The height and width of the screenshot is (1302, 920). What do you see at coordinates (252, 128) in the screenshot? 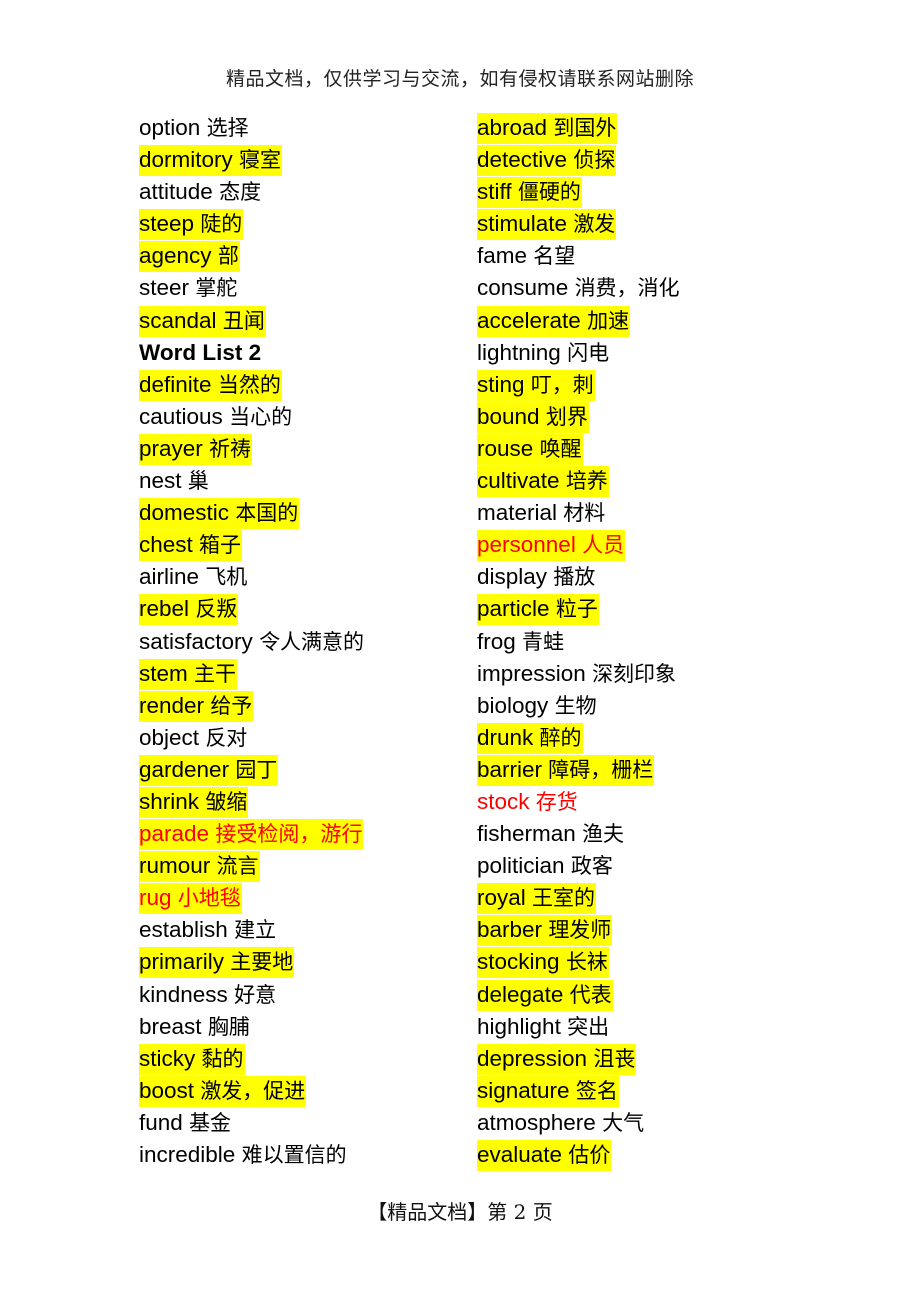
I see `vocab-entry: option 选择` at bounding box center [252, 128].